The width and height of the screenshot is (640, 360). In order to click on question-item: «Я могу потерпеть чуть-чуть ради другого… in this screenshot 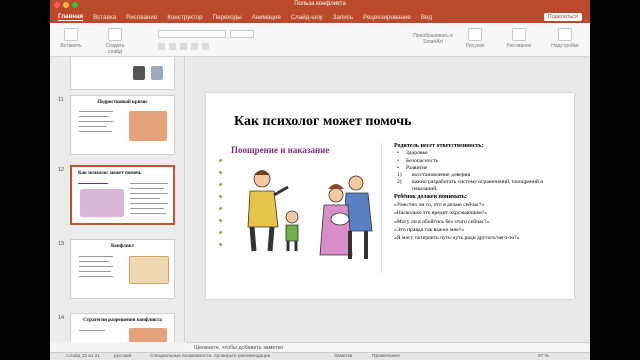, I will do `click(457, 238)`.